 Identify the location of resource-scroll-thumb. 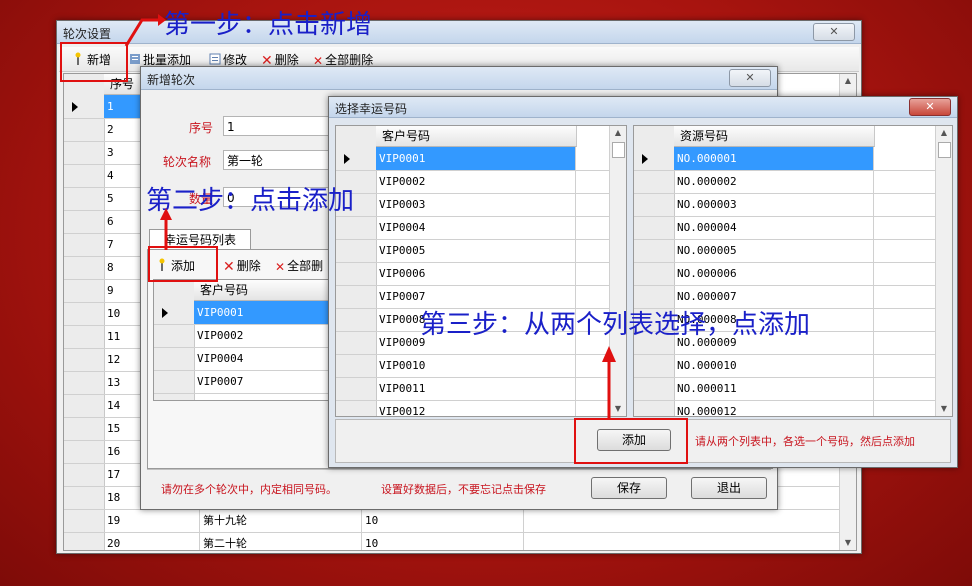
(944, 150).